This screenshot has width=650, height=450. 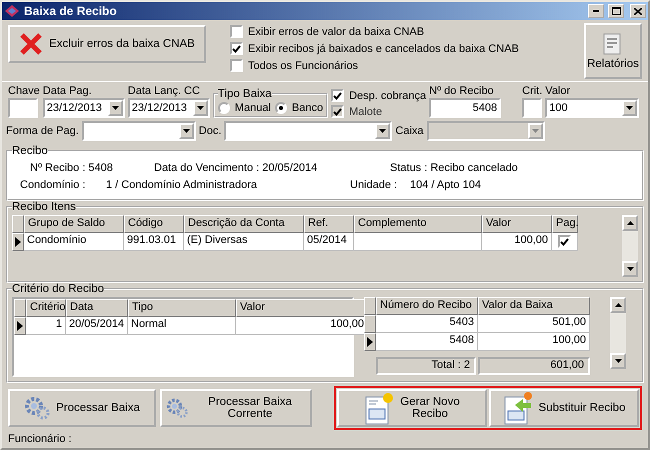 What do you see at coordinates (244, 224) in the screenshot?
I see `column-header: Descrição da Conta` at bounding box center [244, 224].